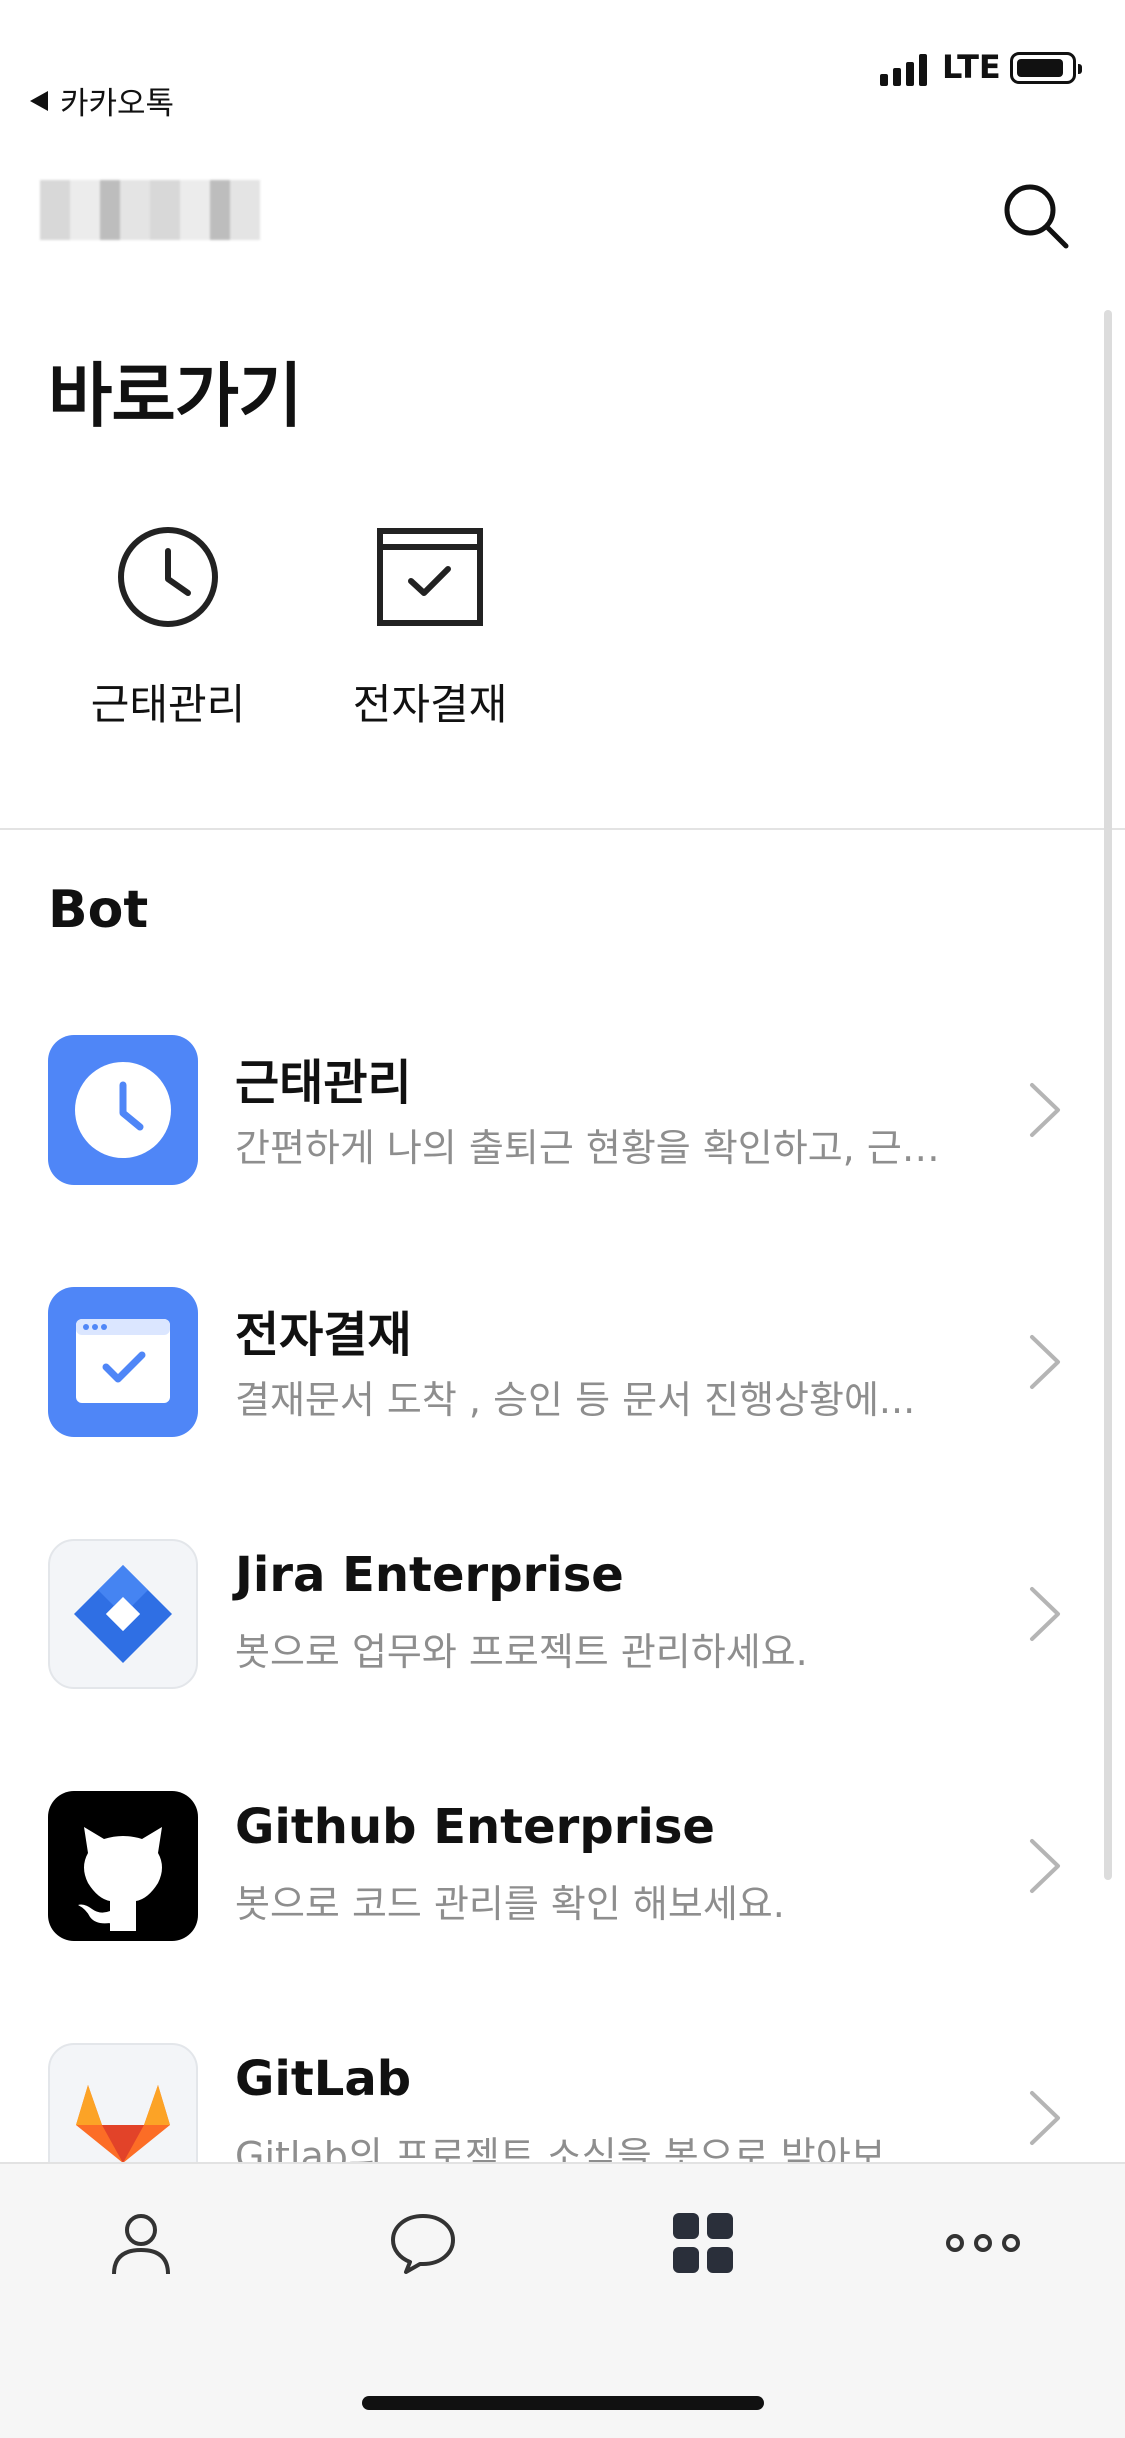 This screenshot has width=1125, height=2438. Describe the element at coordinates (562, 829) in the screenshot. I see `section-divider` at that location.